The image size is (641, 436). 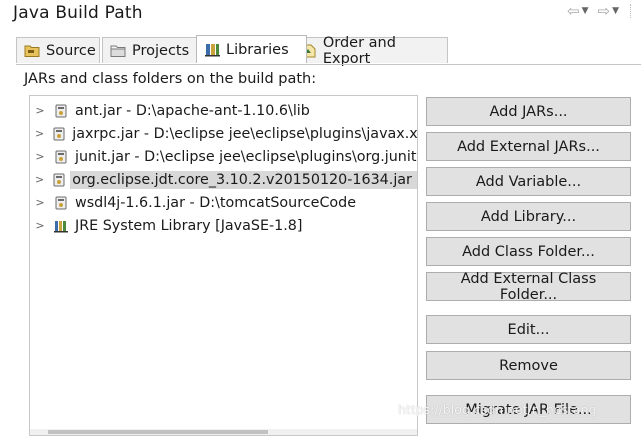 I want to click on back-arrow-icon: ⇦, so click(x=573, y=11).